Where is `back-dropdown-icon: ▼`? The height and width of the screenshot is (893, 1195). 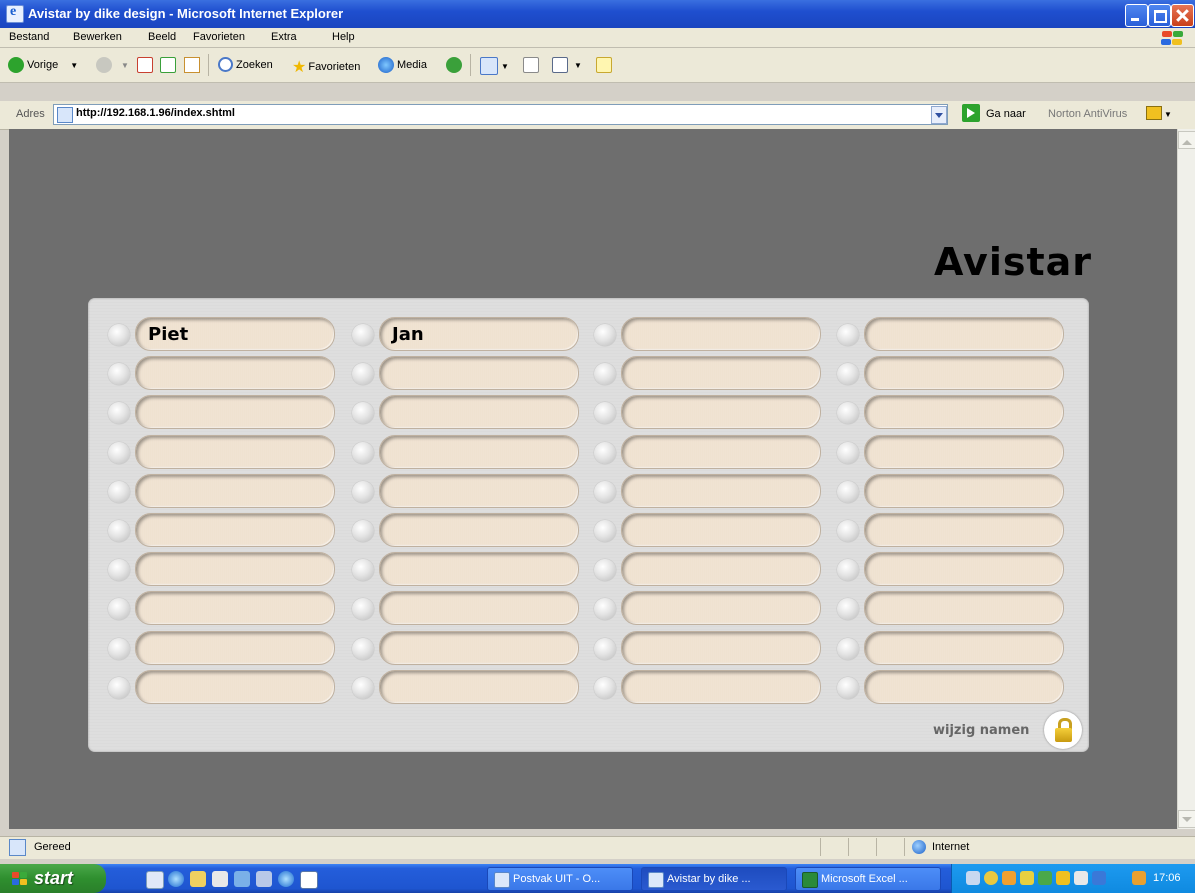 back-dropdown-icon: ▼ is located at coordinates (74, 65).